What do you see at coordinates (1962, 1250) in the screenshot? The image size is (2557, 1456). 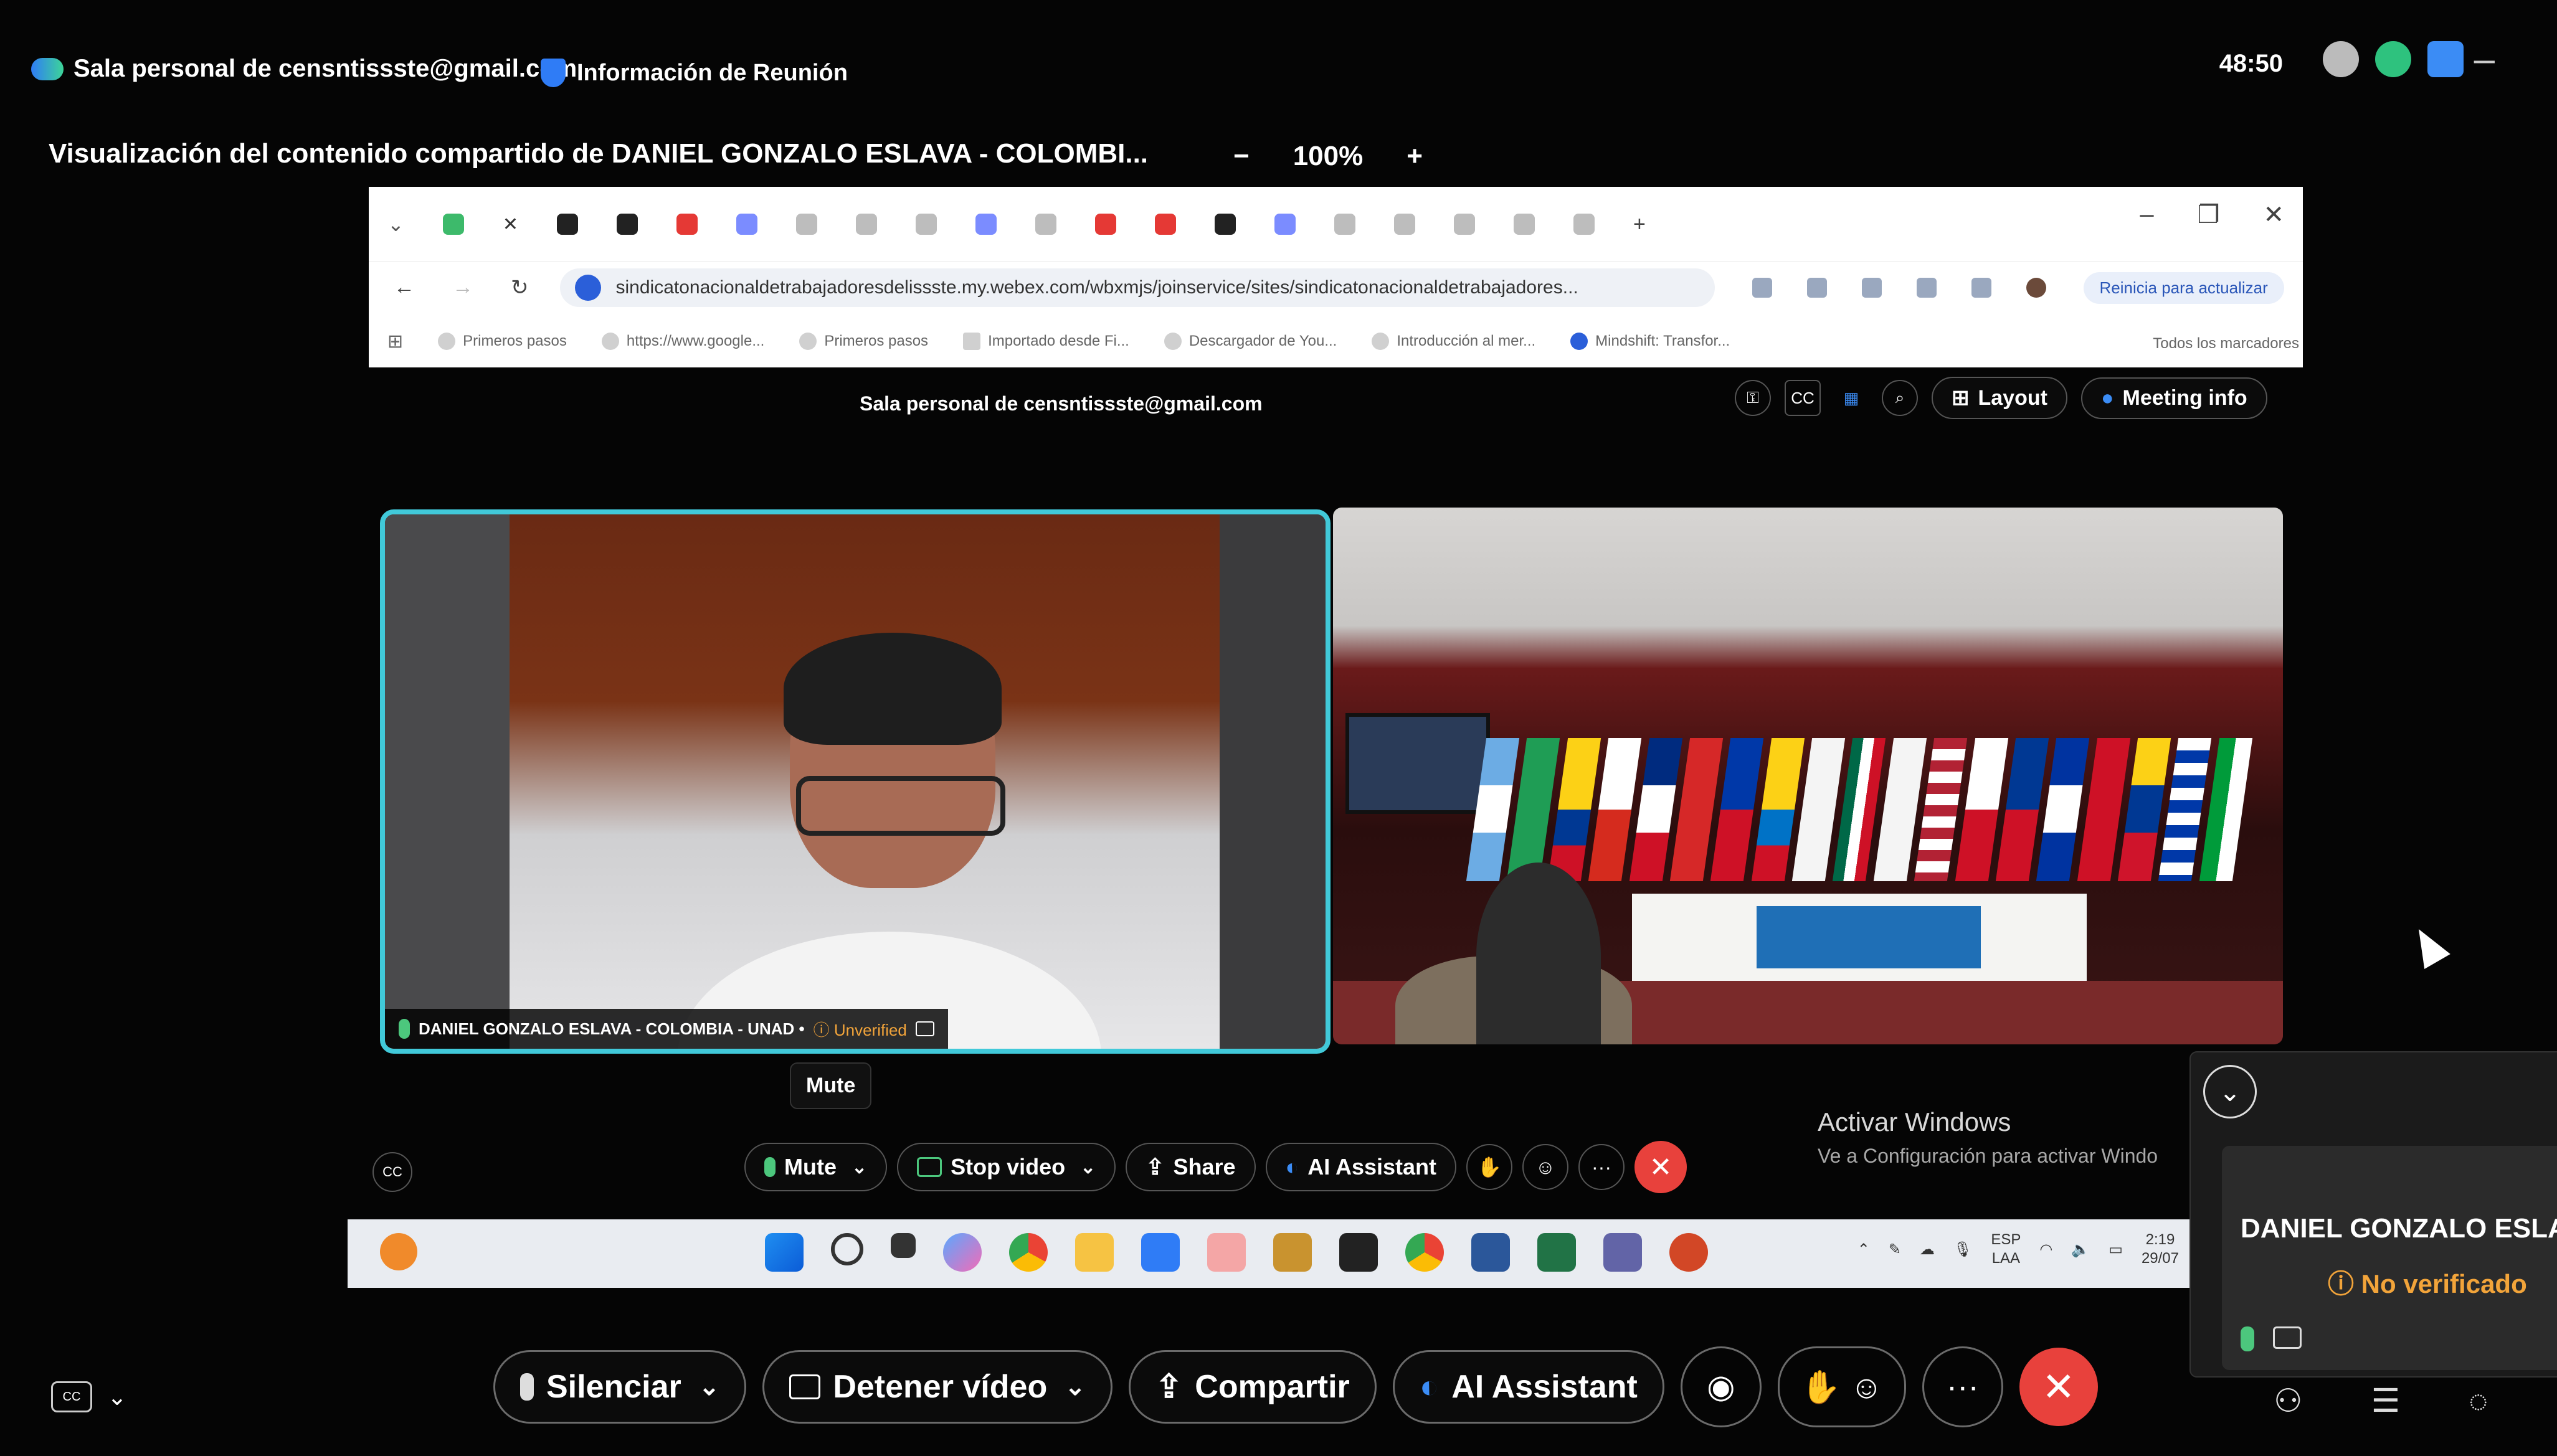 I see `mic-tray-icon: 🎙` at bounding box center [1962, 1250].